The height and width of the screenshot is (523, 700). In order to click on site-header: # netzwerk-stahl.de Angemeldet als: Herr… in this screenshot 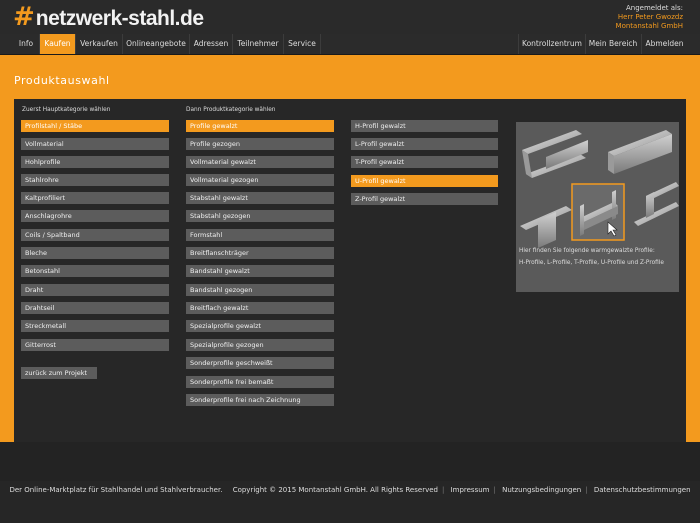, I will do `click(350, 17)`.